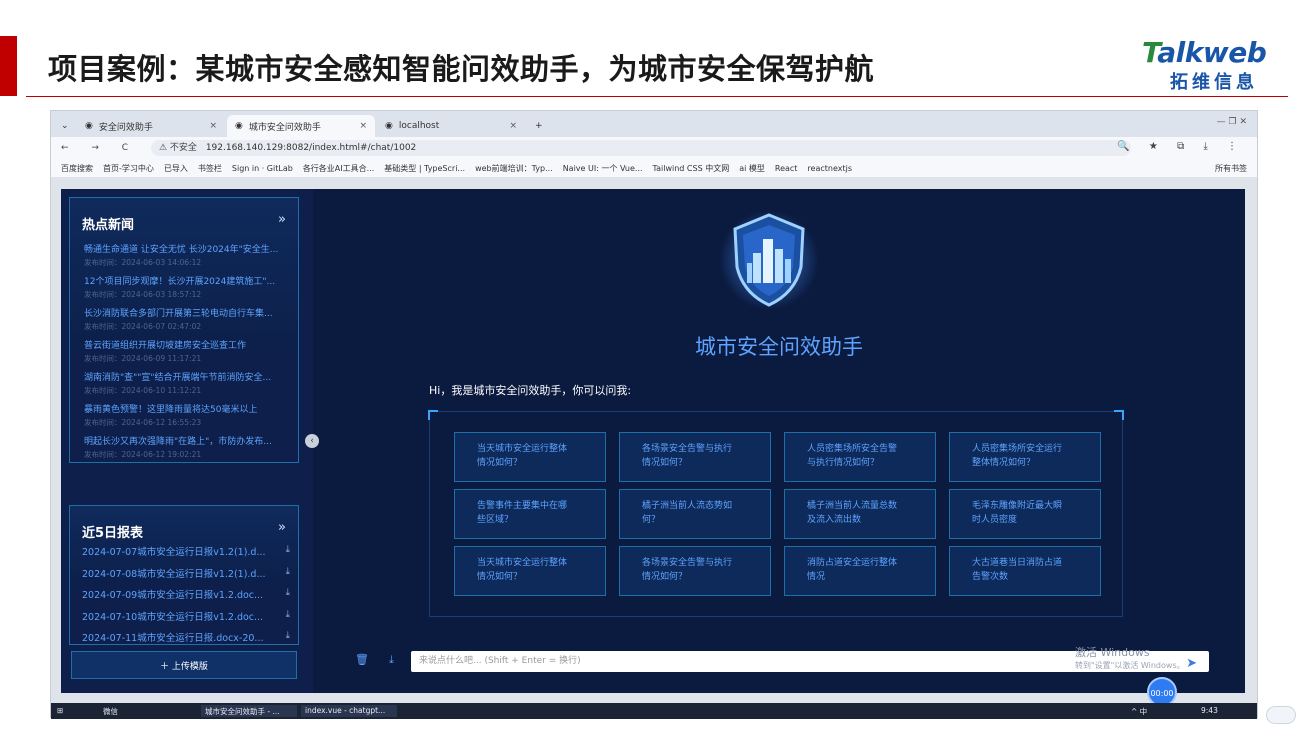 The image size is (1298, 729). I want to click on report-item: 2024-07-11城市安全运行日报.docx-20... ⤓, so click(186, 637).